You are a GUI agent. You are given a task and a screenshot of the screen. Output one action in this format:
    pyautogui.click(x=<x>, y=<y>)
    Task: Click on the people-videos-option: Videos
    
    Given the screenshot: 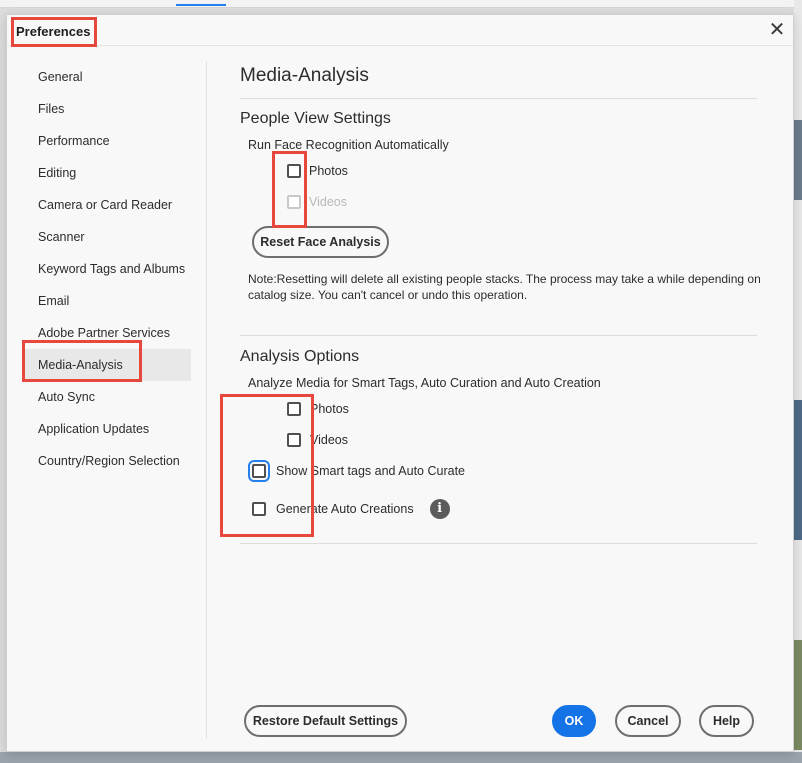 What is the action you would take?
    pyautogui.click(x=317, y=202)
    